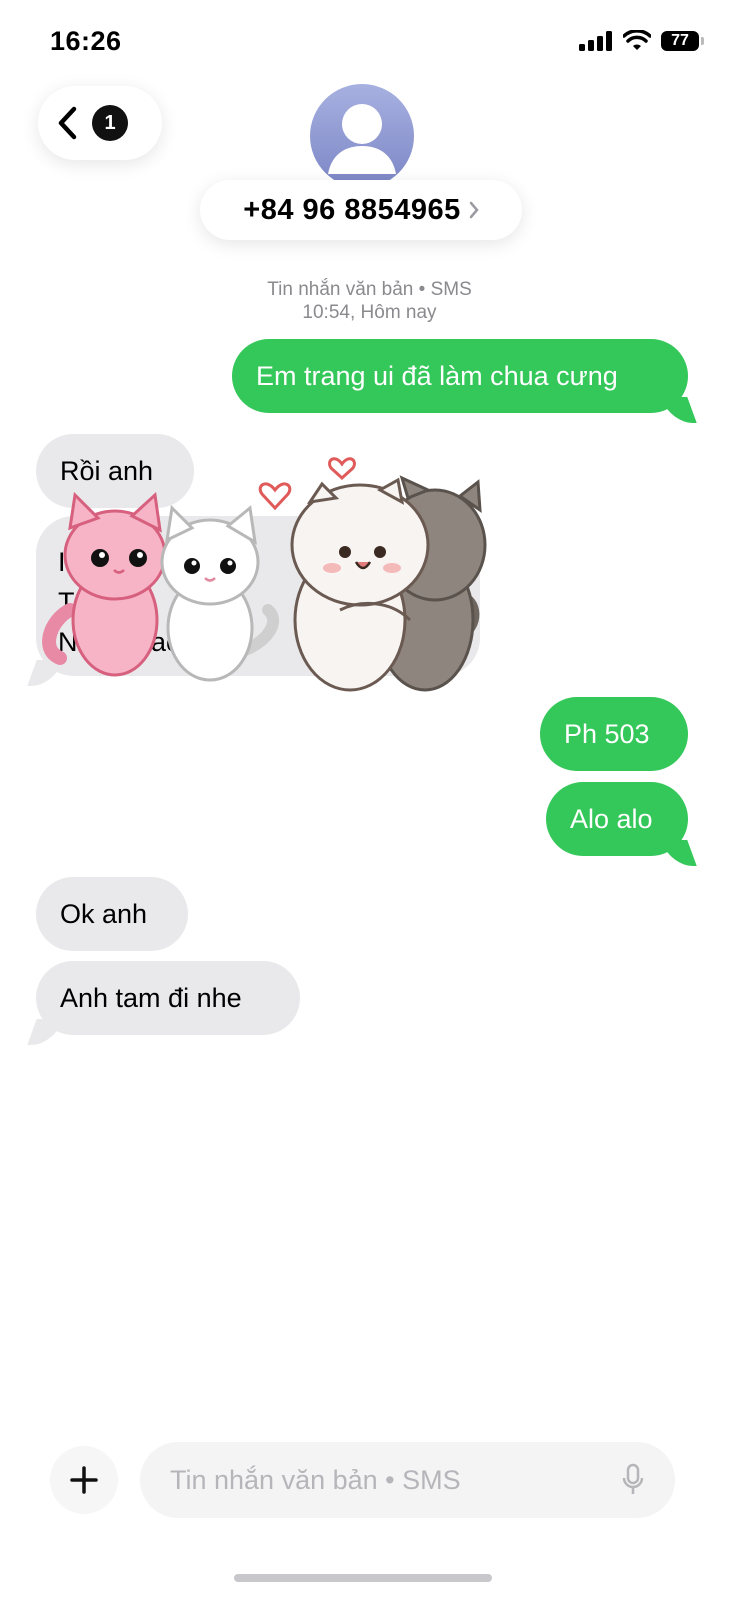  I want to click on chevron-left-icon, so click(67, 123).